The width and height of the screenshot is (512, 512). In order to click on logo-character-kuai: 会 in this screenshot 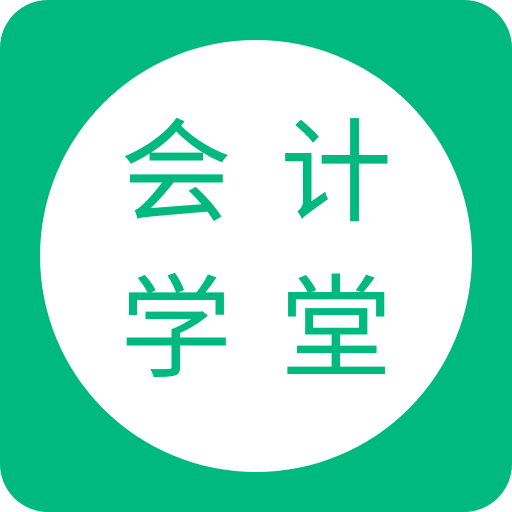, I will do `click(176, 174)`.